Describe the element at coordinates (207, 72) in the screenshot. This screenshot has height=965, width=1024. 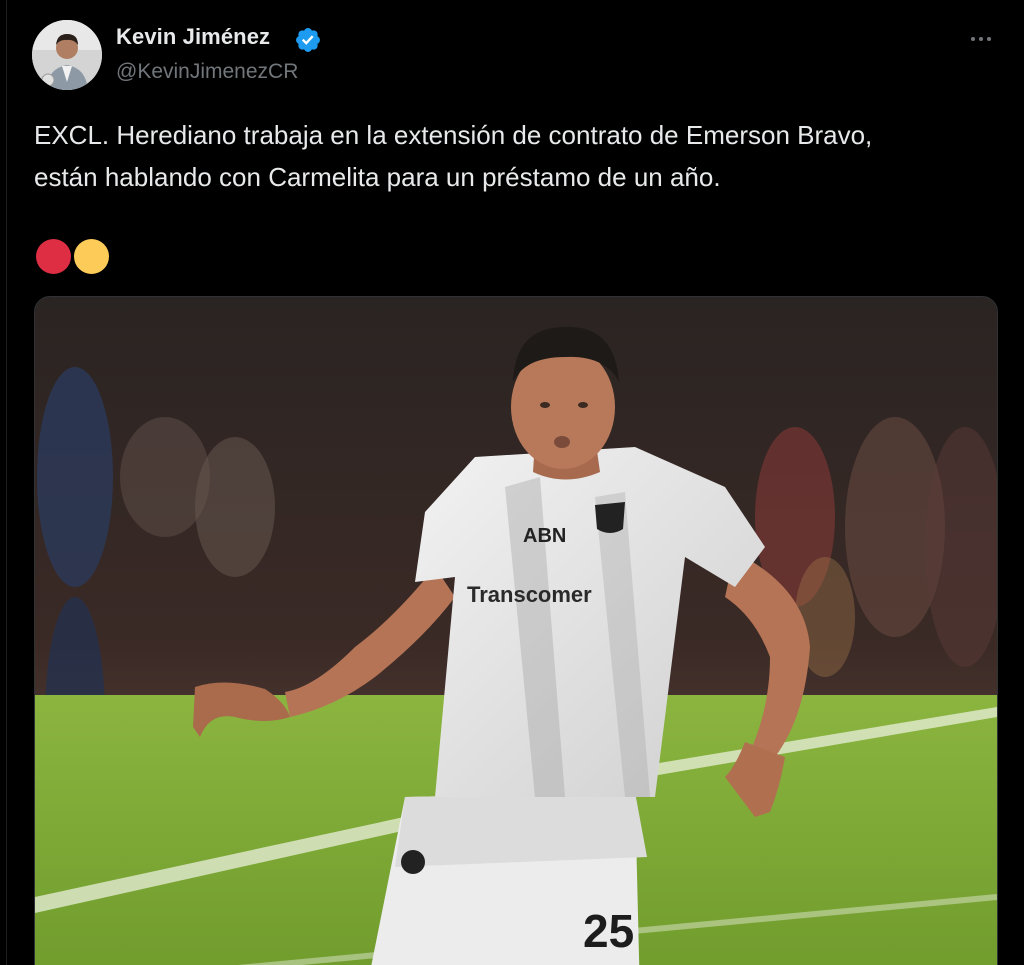
I see `user-handle: @KevinJimenezCR` at that location.